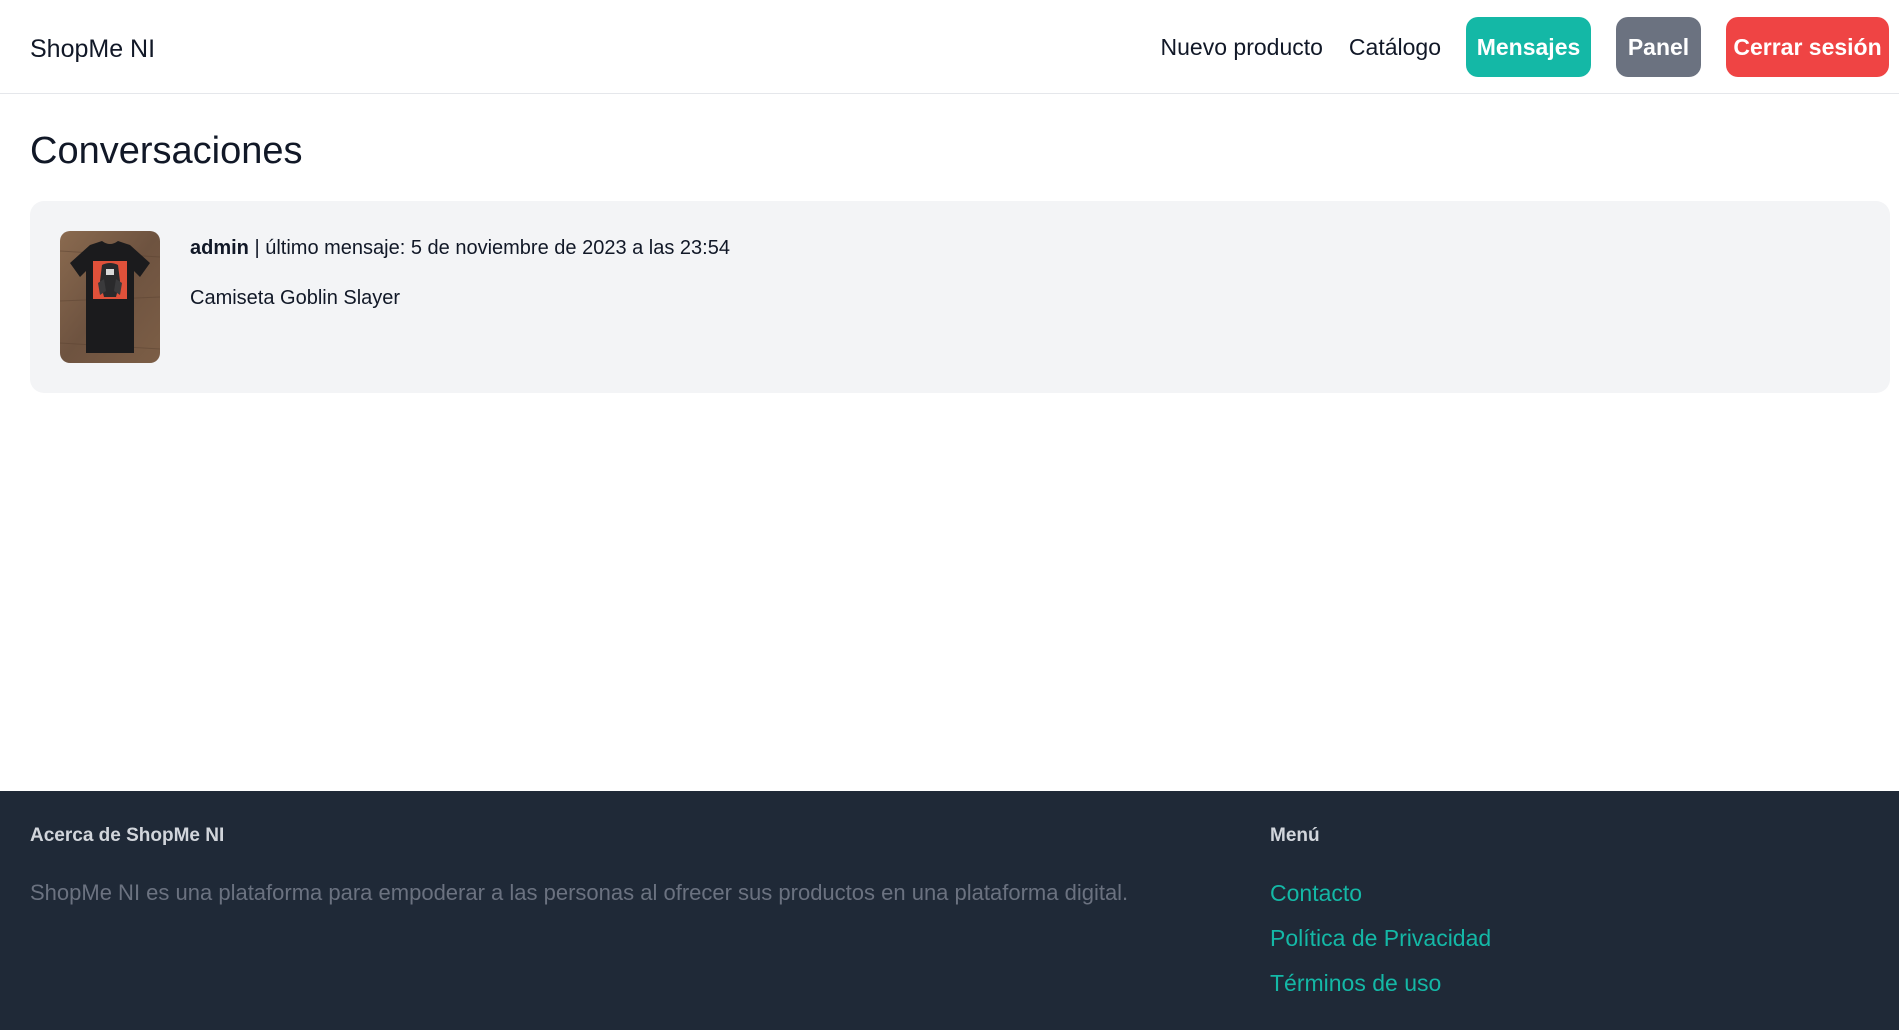 The height and width of the screenshot is (1030, 1899). What do you see at coordinates (1528, 47) in the screenshot?
I see `messages-button: Mensajes` at bounding box center [1528, 47].